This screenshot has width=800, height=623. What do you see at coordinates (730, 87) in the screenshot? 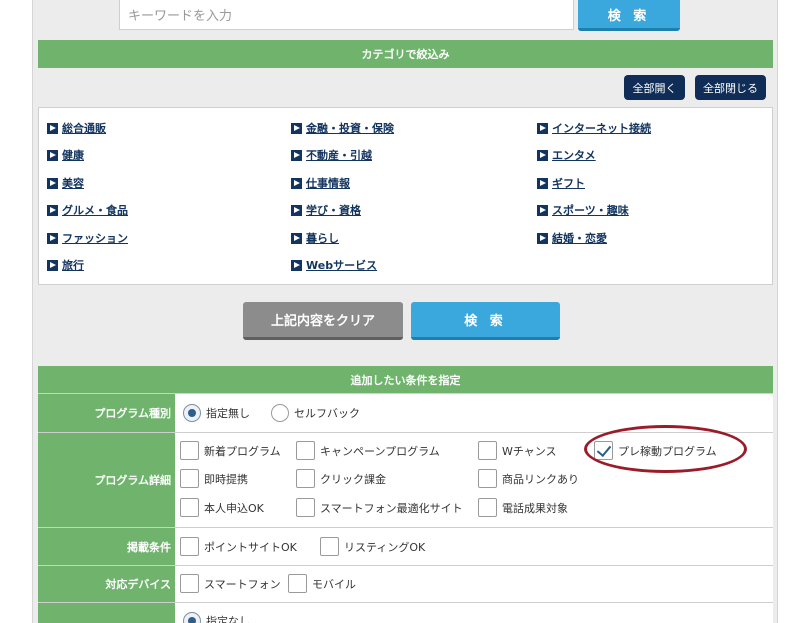
I see `collapse-all-button: 全部閉じる` at bounding box center [730, 87].